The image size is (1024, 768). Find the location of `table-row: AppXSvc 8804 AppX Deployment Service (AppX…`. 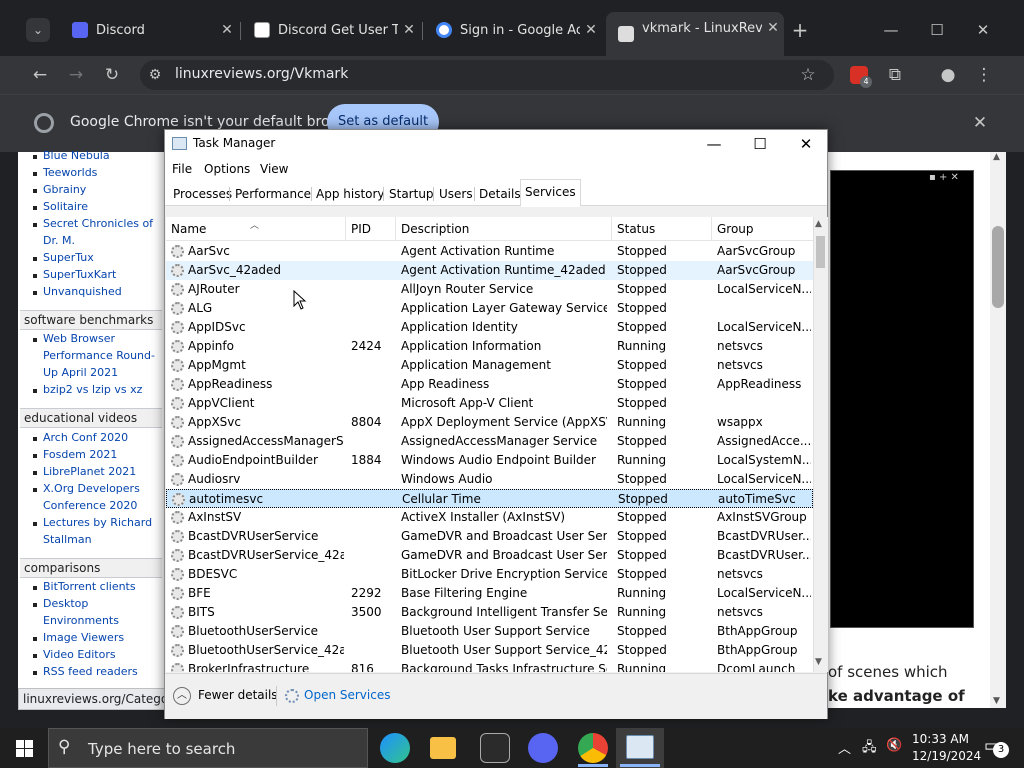

table-row: AppXSvc 8804 AppX Deployment Service (AppX… is located at coordinates (489, 422).